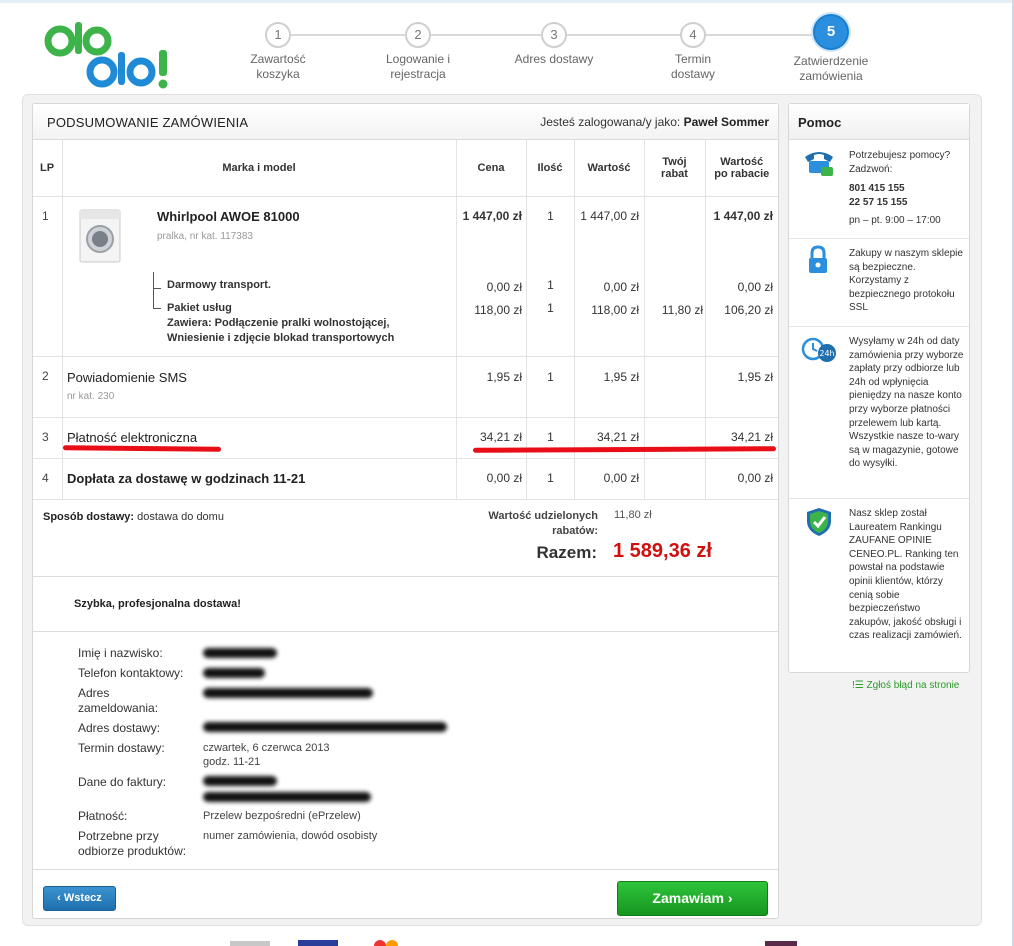  I want to click on total-label: Razem:, so click(566, 552).